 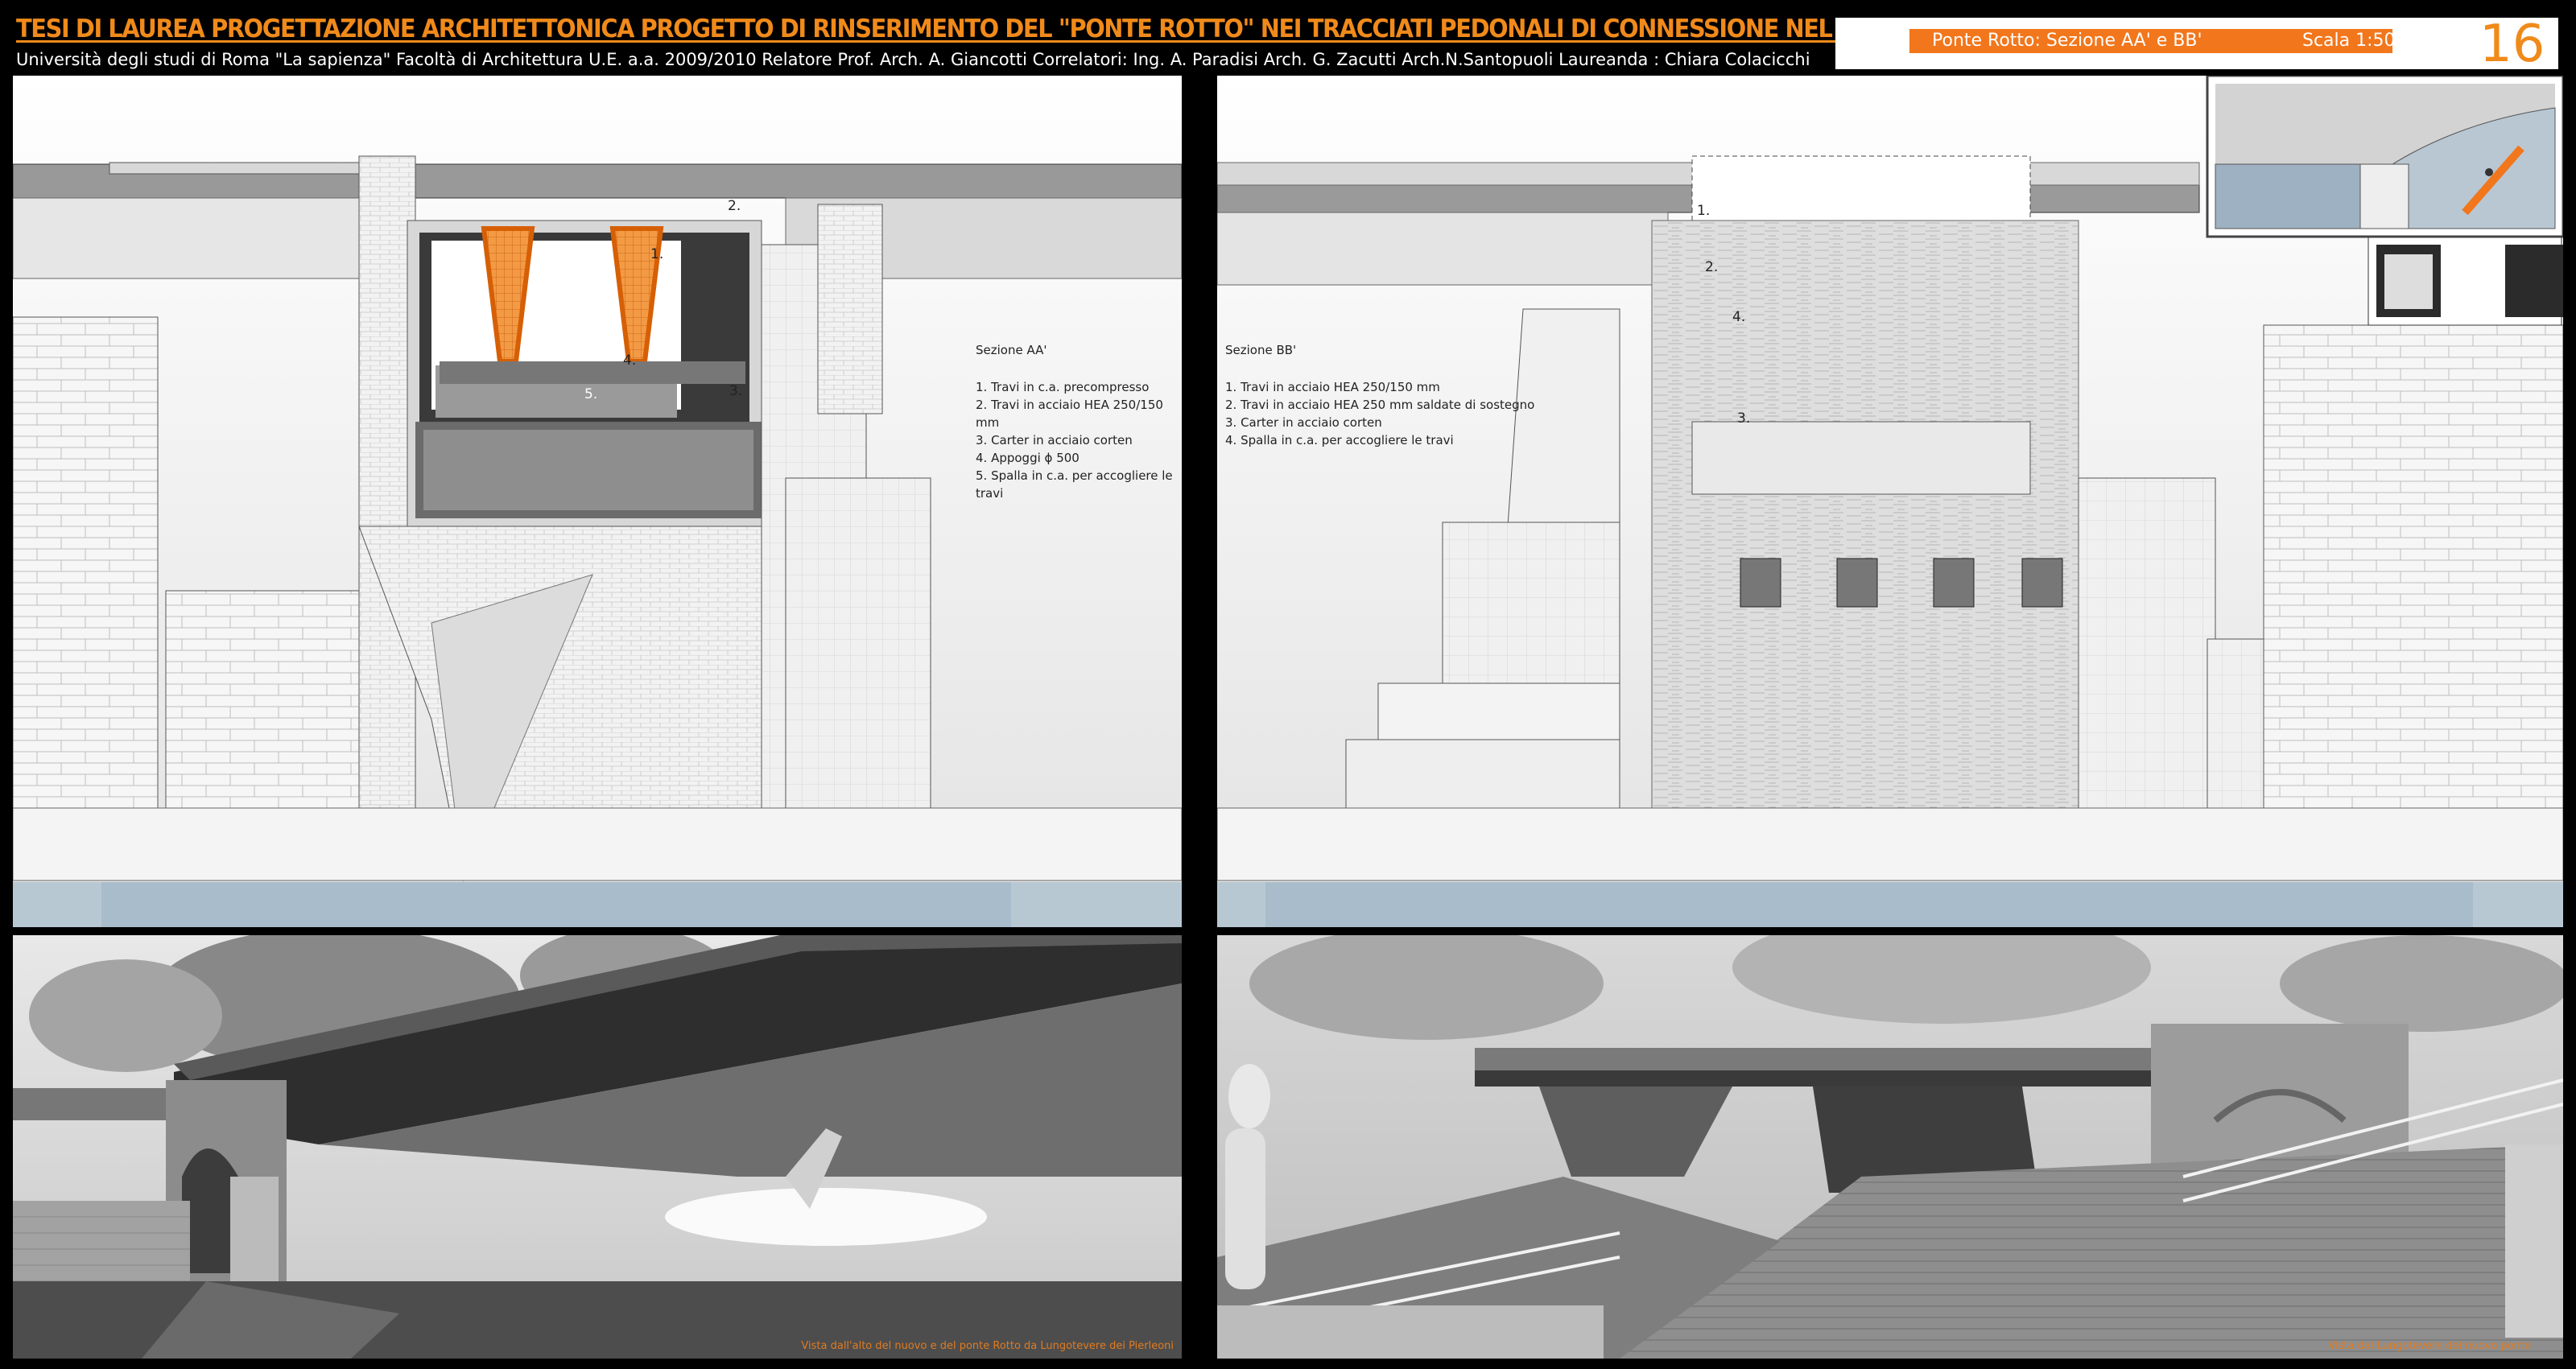 I want to click on marker-bb-2: 2., so click(x=1712, y=267).